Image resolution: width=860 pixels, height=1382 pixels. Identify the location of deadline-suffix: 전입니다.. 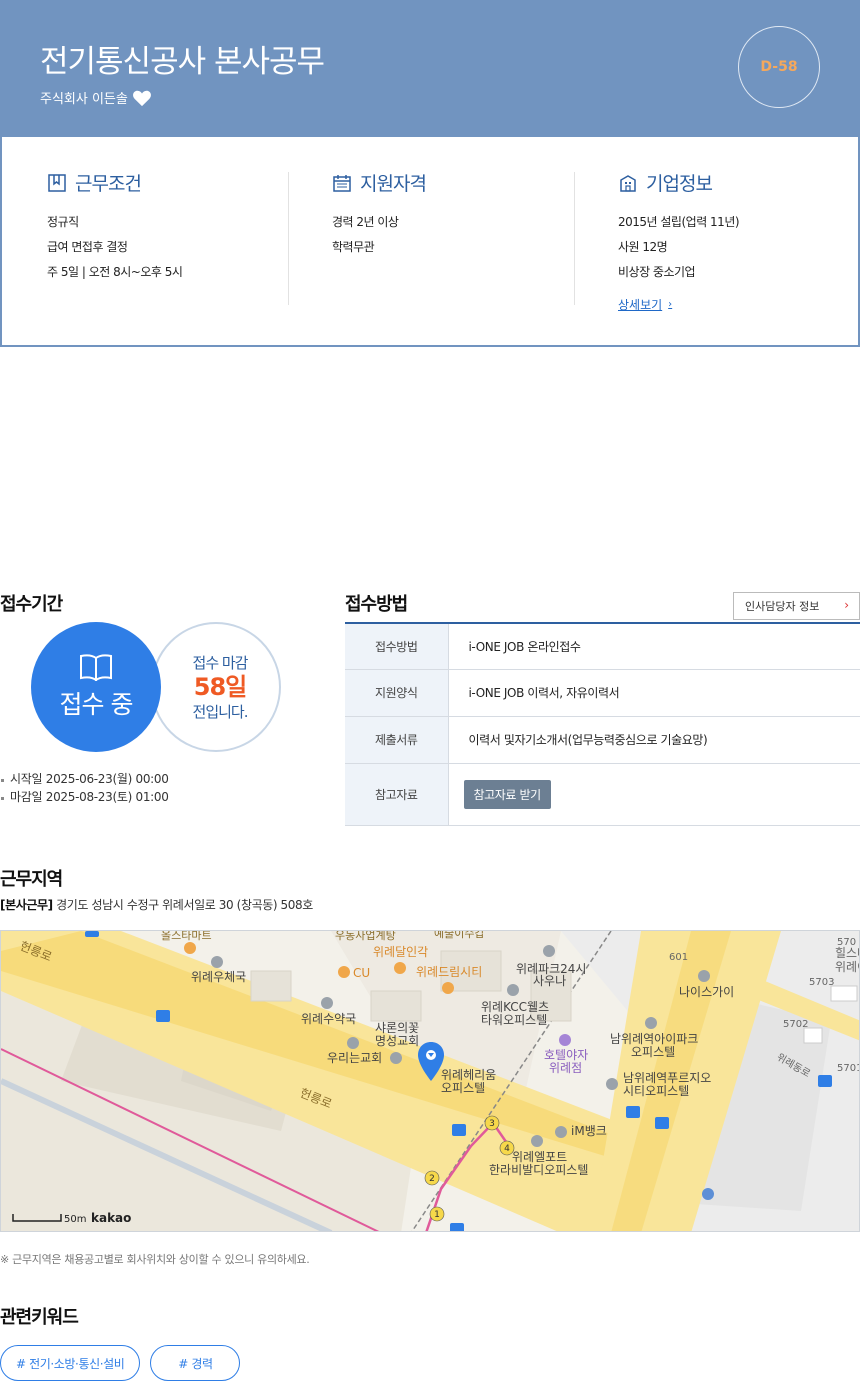
(220, 712).